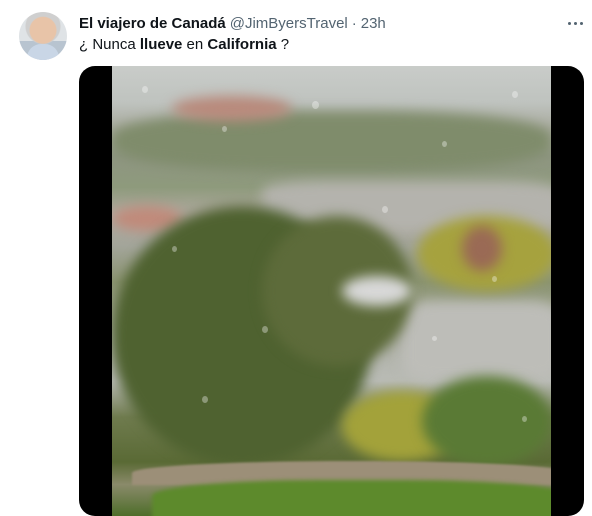 The width and height of the screenshot is (592, 516). Describe the element at coordinates (486, 421) in the screenshot. I see `scene-grass` at that location.